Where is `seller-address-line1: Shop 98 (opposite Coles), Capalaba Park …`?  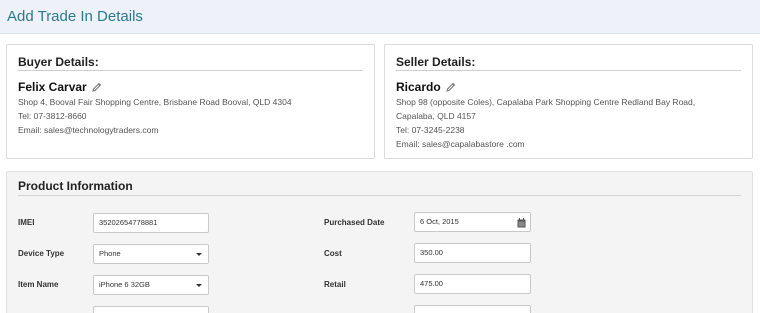 seller-address-line1: Shop 98 (opposite Coles), Capalaba Park … is located at coordinates (546, 102).